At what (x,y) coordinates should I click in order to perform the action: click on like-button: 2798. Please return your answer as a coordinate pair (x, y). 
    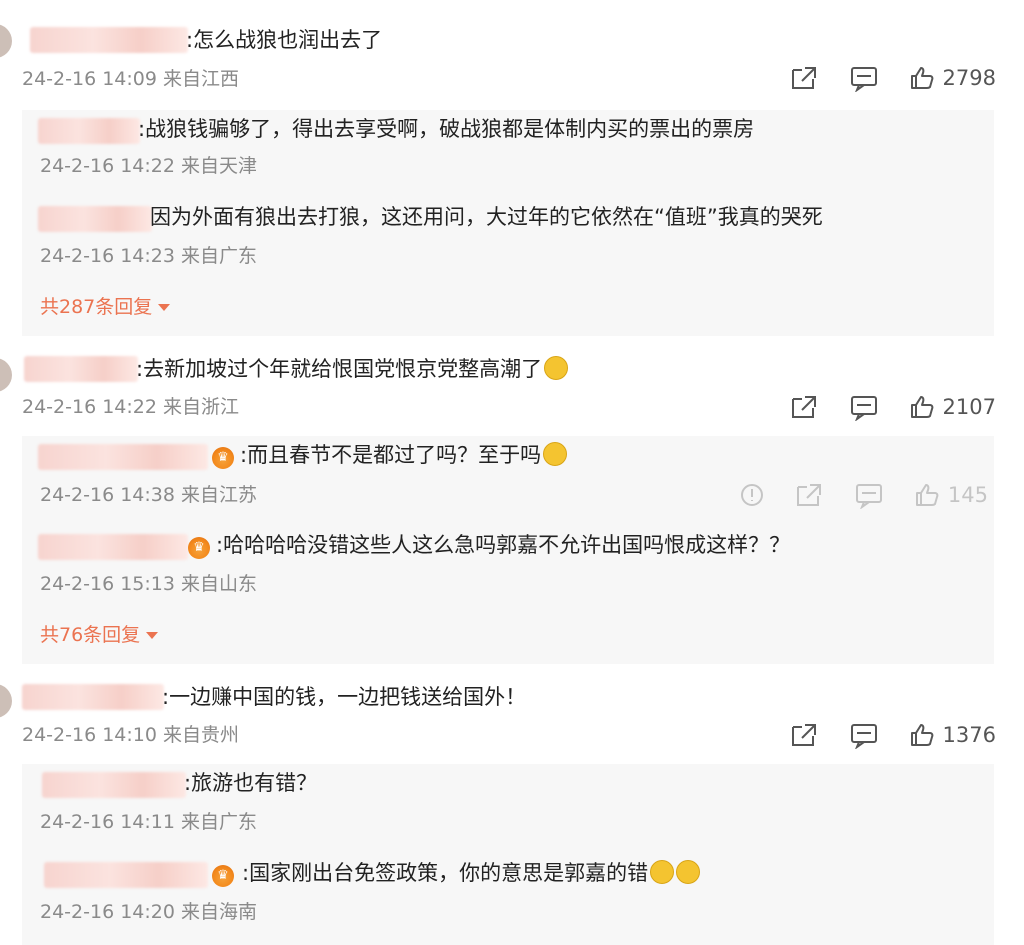
    Looking at the image, I should click on (952, 78).